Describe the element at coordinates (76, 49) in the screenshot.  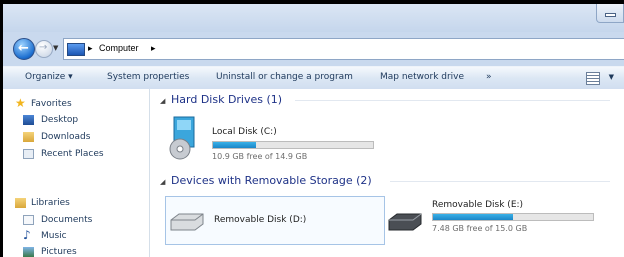
I see `computer-icon` at that location.